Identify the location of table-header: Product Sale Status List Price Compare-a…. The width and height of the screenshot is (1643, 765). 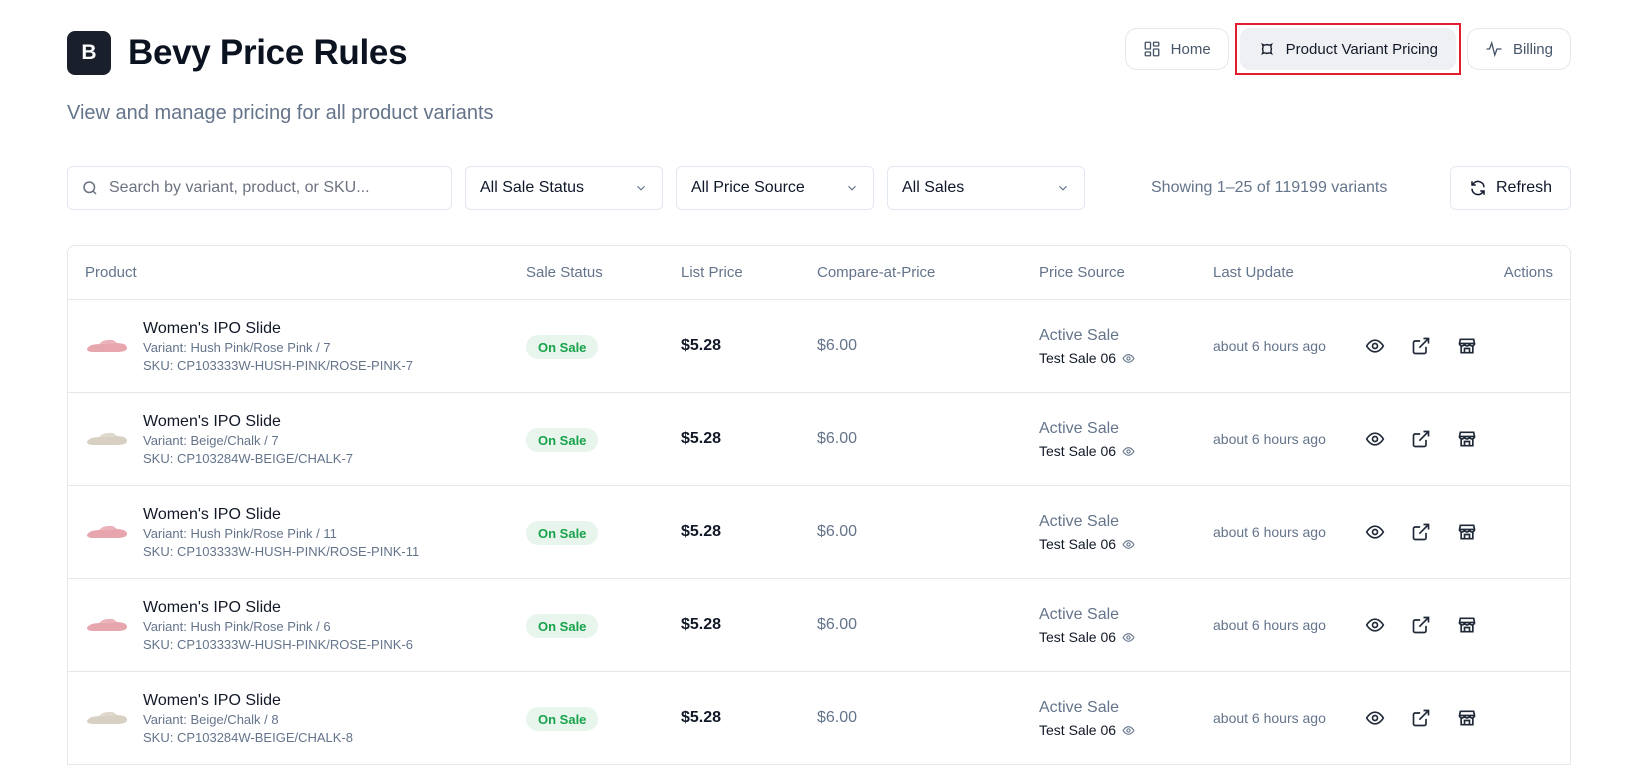
(819, 273).